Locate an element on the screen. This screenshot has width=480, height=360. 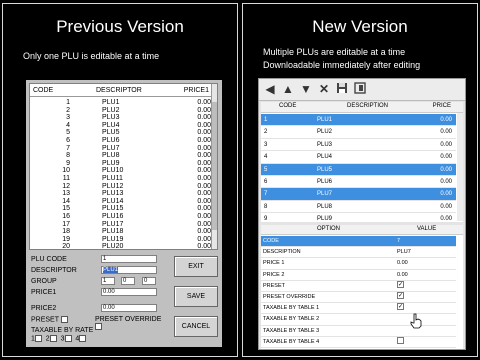
group-field-3: 0 is located at coordinates (149, 281).